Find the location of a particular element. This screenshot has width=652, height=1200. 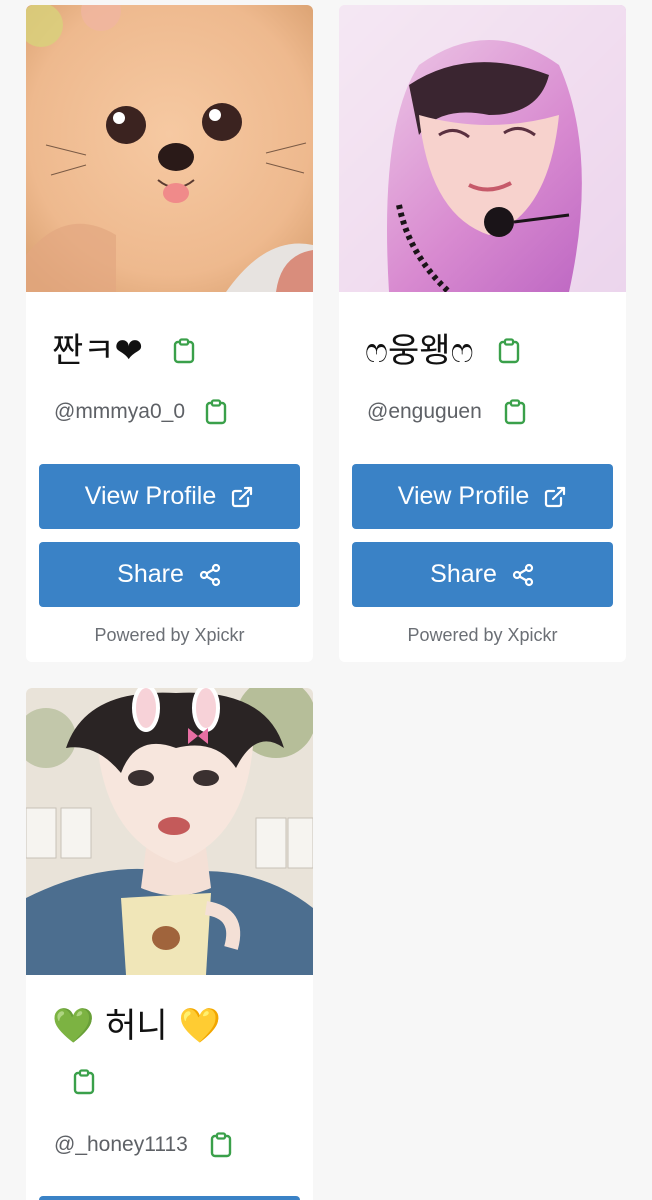

username-handle: @mmmya0_0 is located at coordinates (120, 411).